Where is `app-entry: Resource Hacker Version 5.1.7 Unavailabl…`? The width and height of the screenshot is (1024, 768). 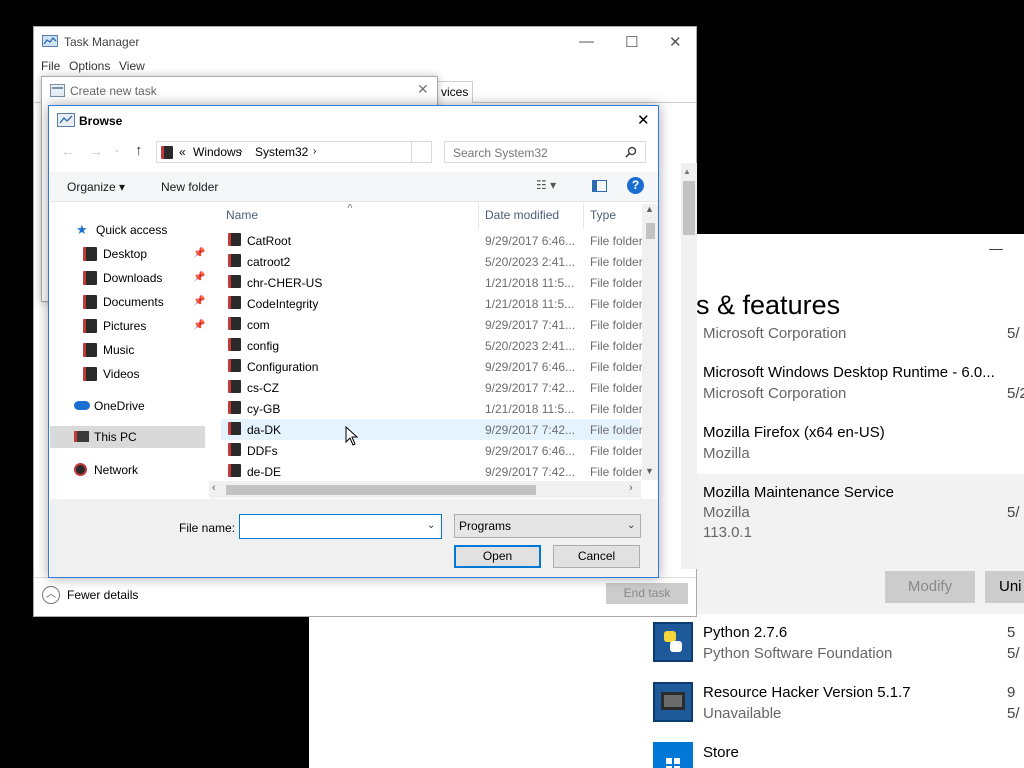 app-entry: Resource Hacker Version 5.1.7 Unavailabl… is located at coordinates (836, 704).